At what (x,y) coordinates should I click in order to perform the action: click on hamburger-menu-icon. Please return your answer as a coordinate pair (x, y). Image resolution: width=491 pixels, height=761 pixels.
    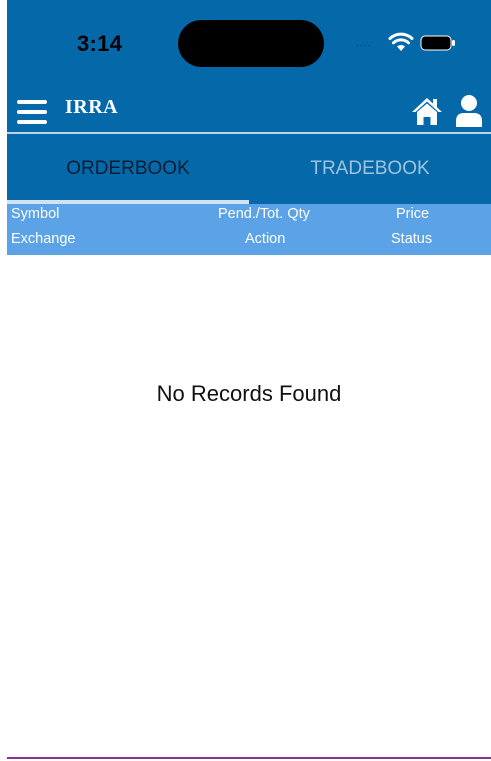
    Looking at the image, I should click on (32, 112).